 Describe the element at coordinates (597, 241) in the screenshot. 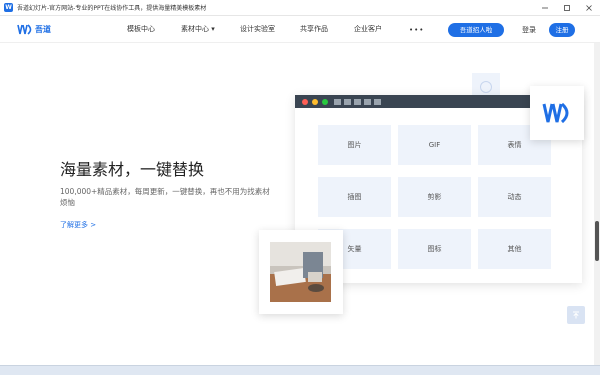

I see `scrollbar-thumb` at that location.